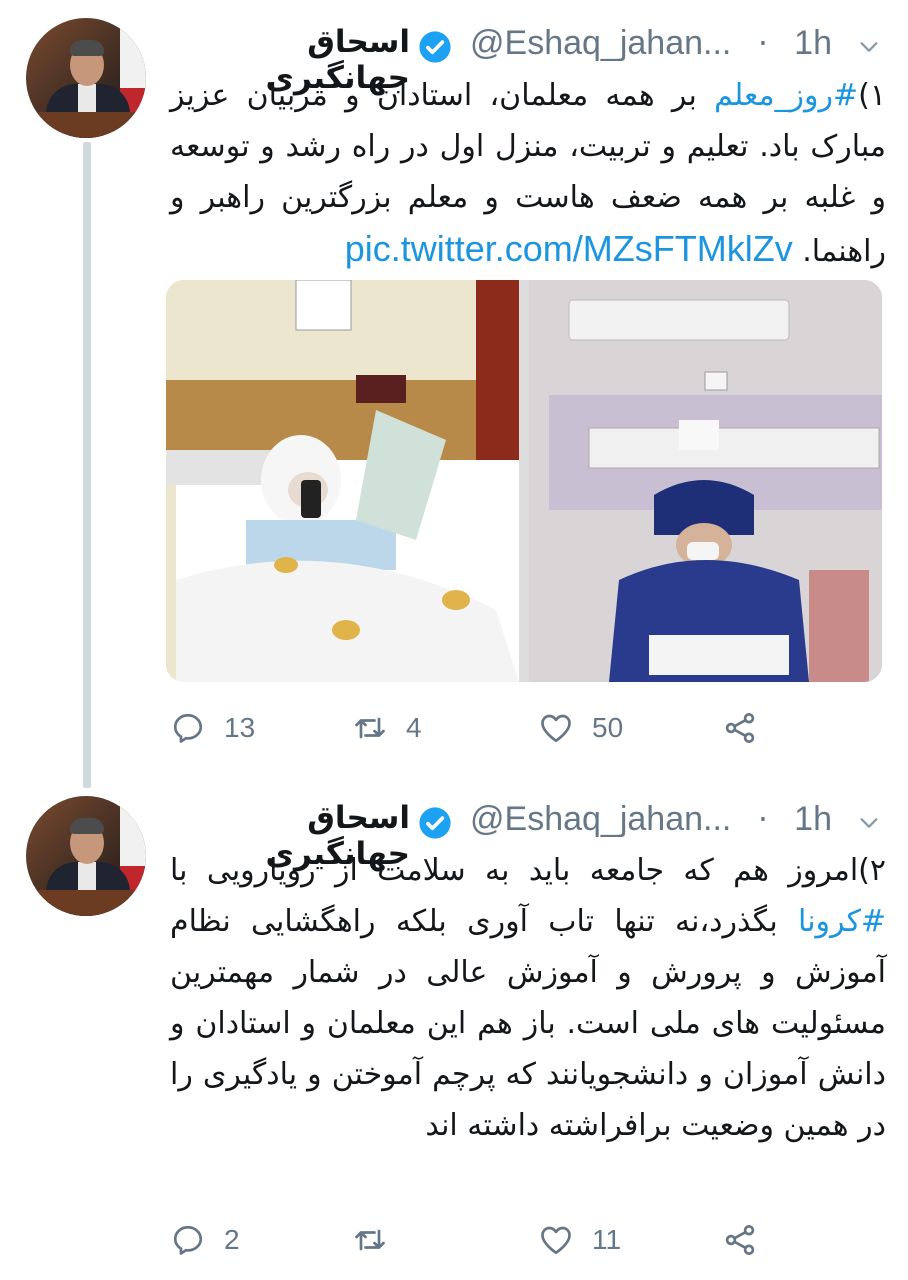 The height and width of the screenshot is (1280, 908). Describe the element at coordinates (205, 1240) in the screenshot. I see `reply-button: 2` at that location.